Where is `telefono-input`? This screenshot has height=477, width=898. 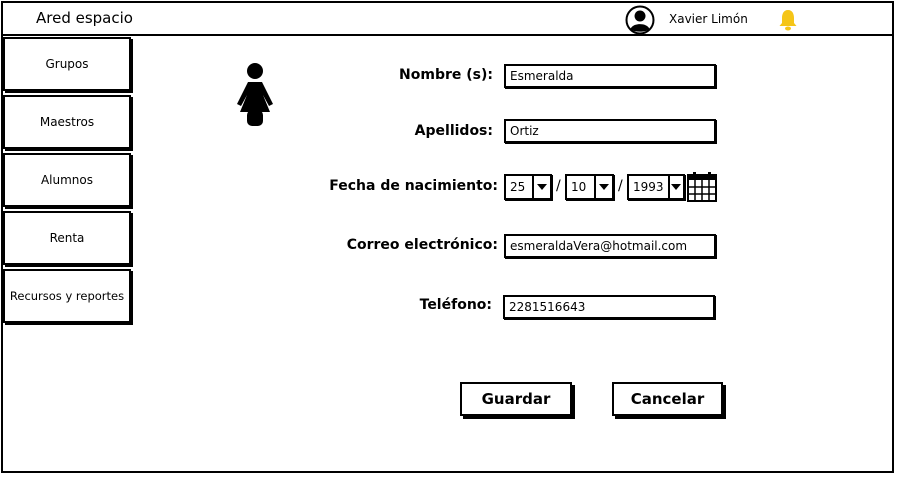 telefono-input is located at coordinates (609, 307).